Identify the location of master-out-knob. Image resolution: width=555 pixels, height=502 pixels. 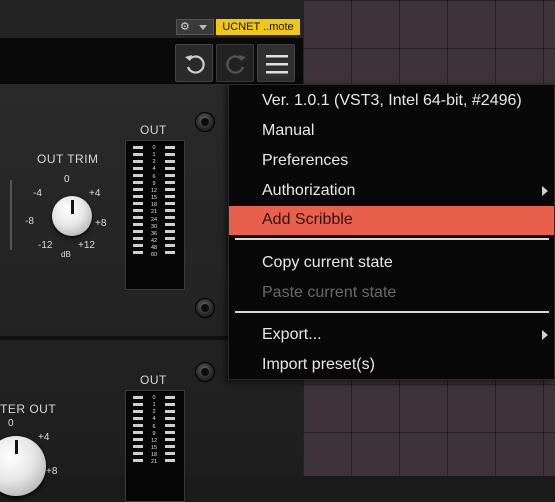
(23, 466).